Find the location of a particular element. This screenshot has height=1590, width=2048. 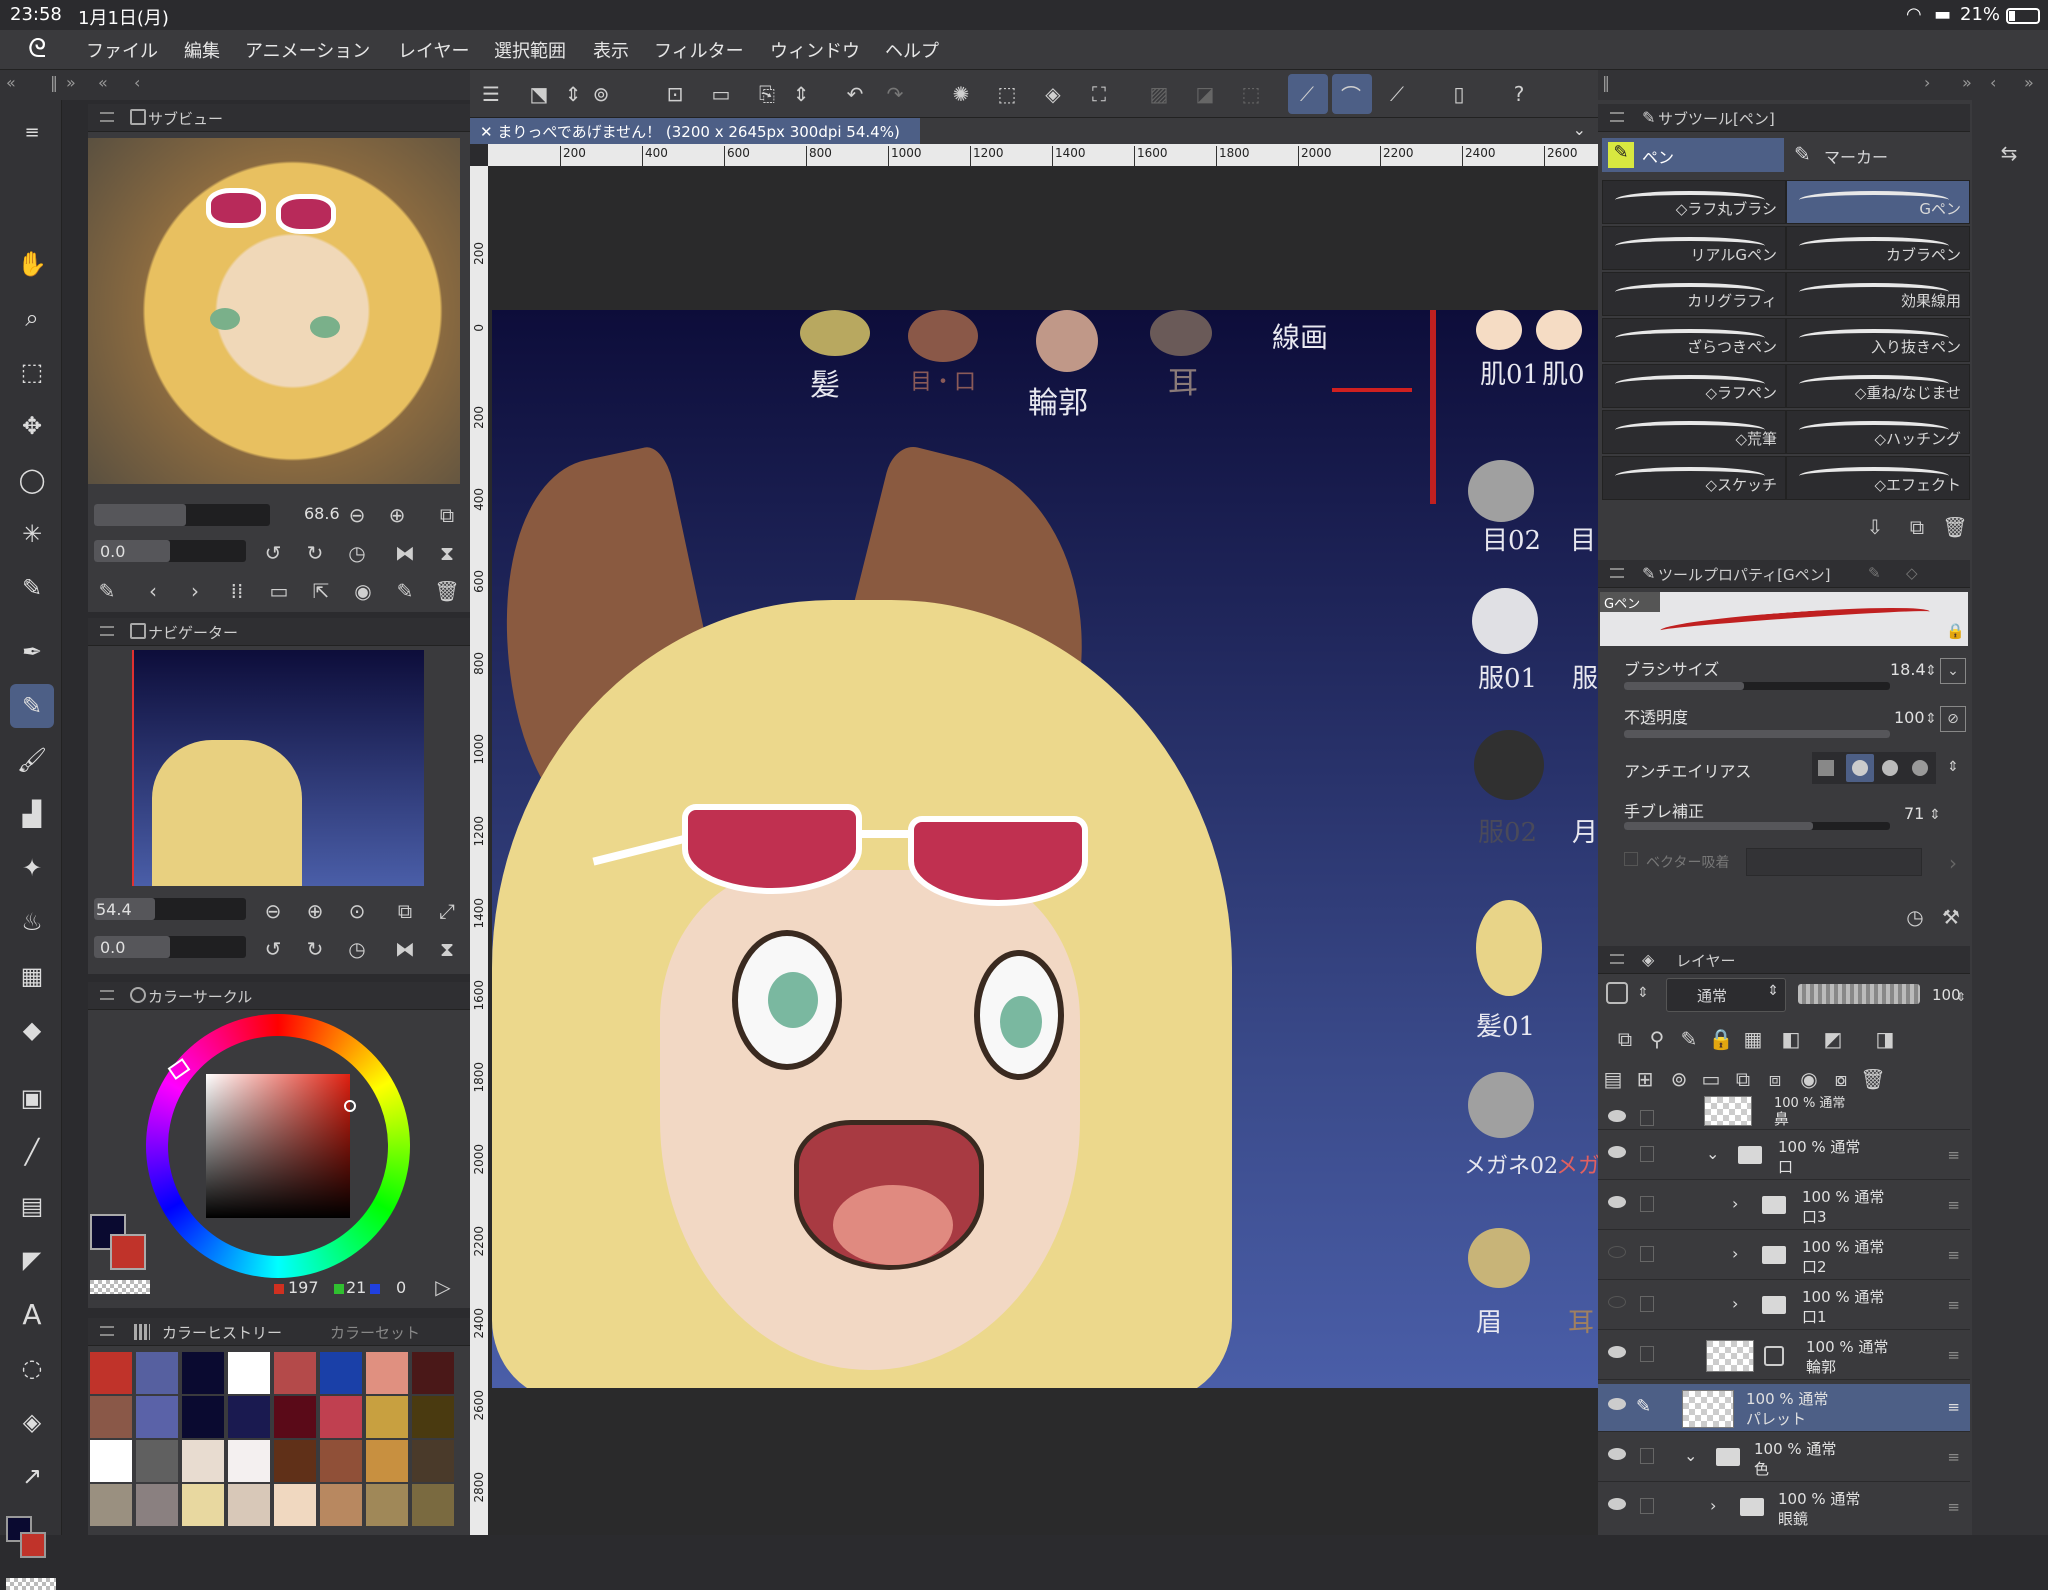

sv-cursor is located at coordinates (350, 1106).